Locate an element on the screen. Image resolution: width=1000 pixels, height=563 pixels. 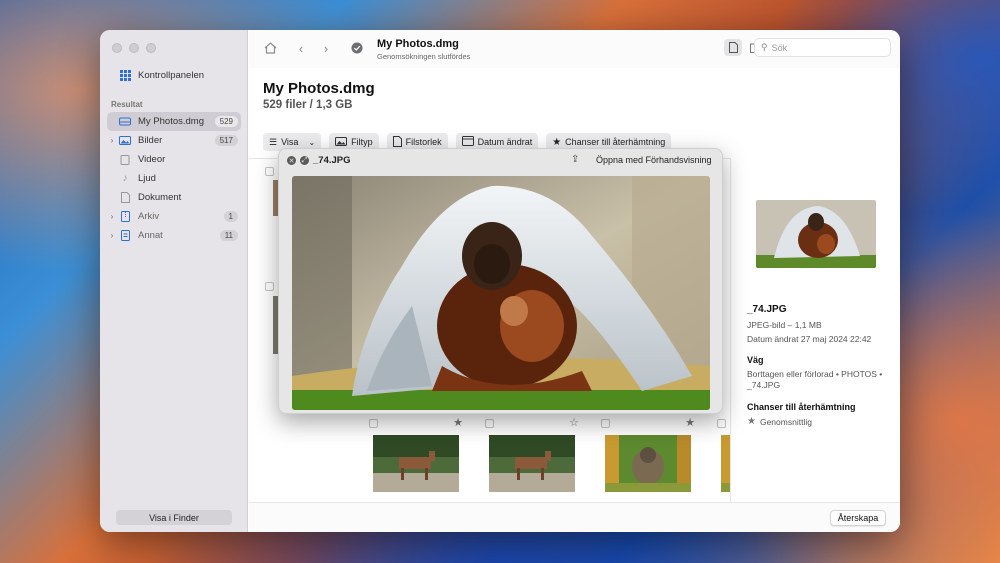
star-outline-icon: ☆ is located at coordinates (574, 423).